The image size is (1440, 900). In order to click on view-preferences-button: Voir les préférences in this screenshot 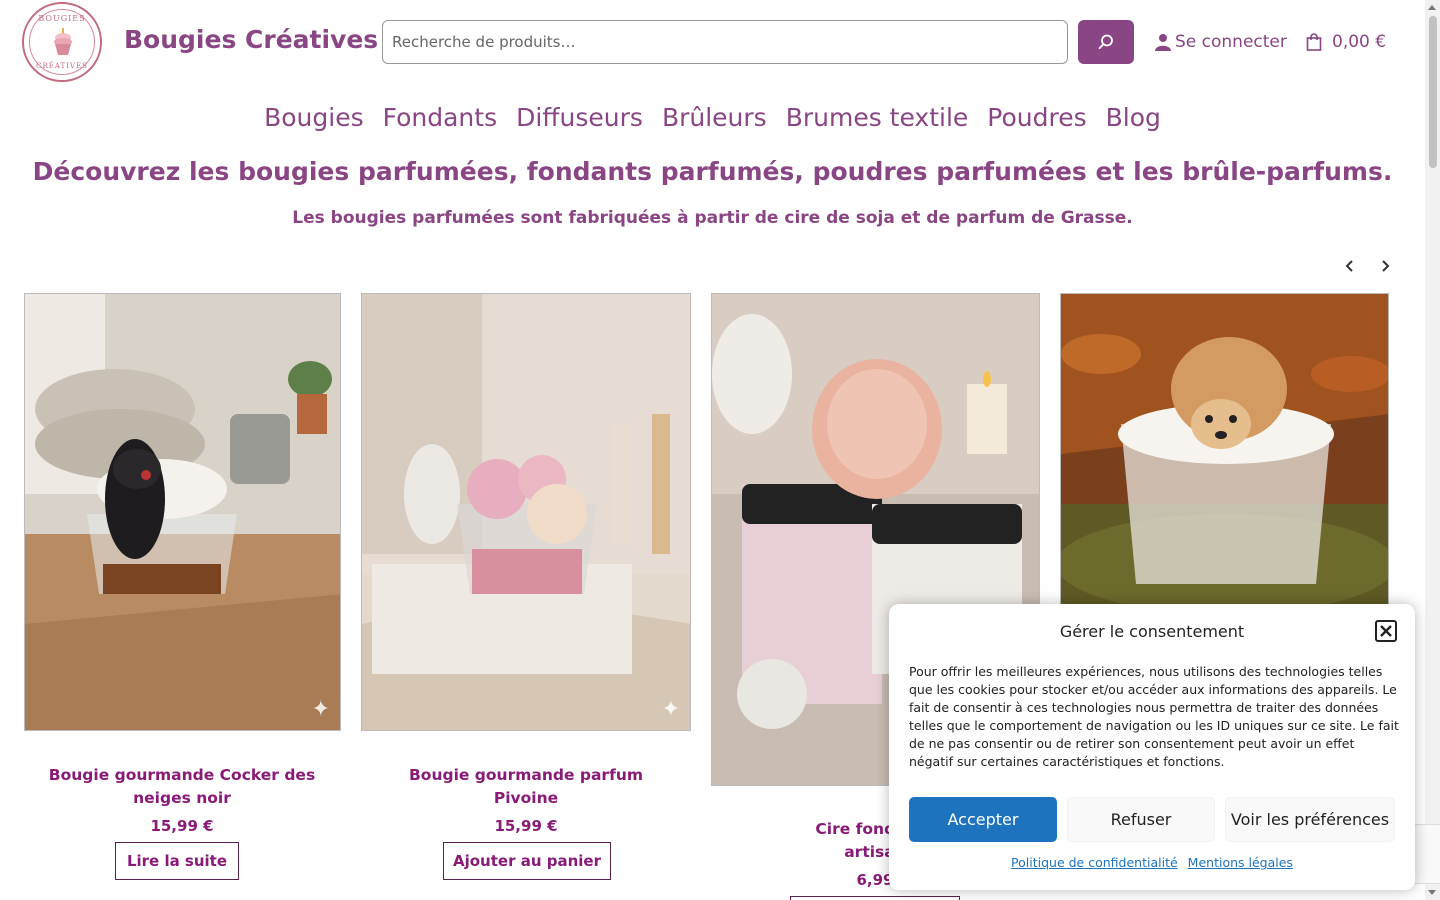, I will do `click(1310, 819)`.